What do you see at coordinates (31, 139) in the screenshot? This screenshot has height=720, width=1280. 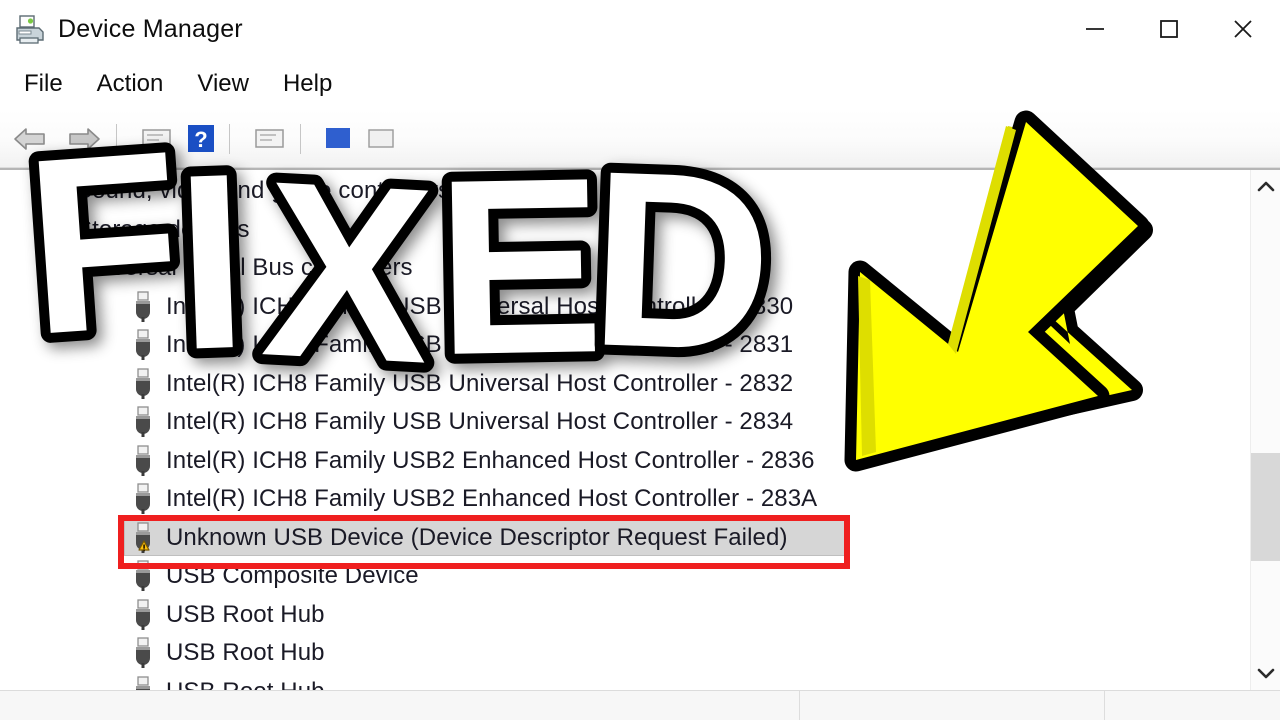 I see `back-arrow-icon` at bounding box center [31, 139].